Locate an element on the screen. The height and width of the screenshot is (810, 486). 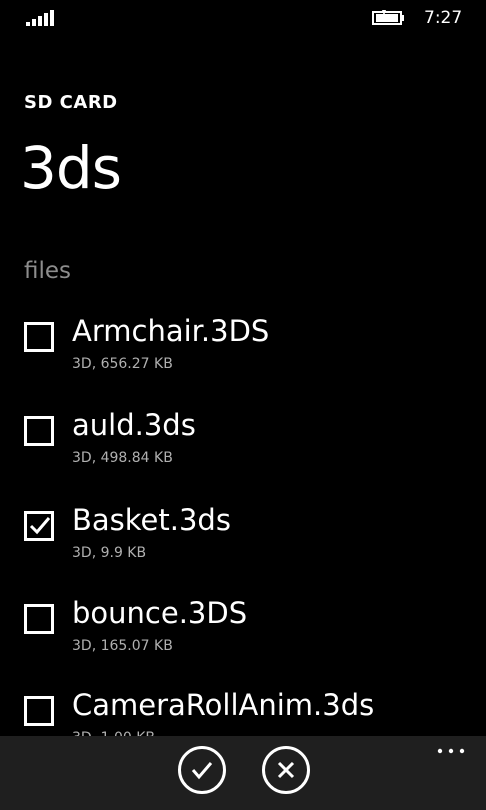
cancel-button is located at coordinates (286, 770).